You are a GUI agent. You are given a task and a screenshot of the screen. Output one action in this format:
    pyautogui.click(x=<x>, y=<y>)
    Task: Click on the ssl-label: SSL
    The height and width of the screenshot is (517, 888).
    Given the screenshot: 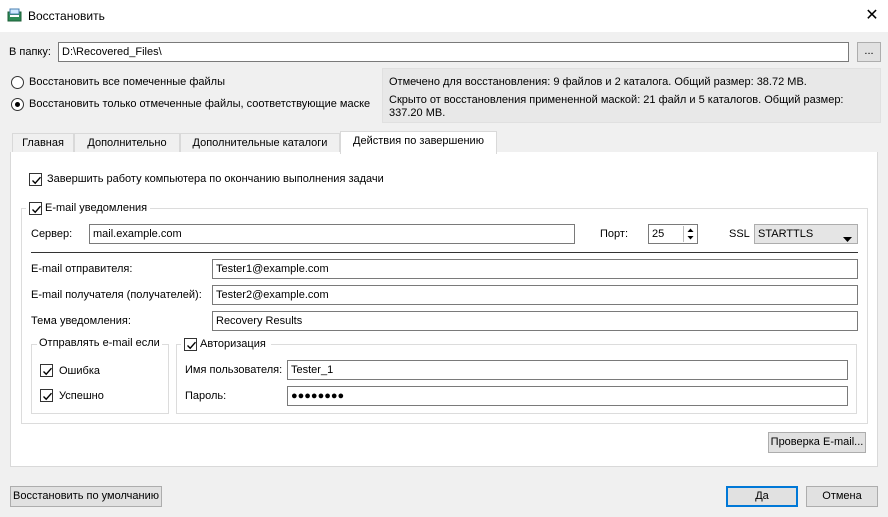 What is the action you would take?
    pyautogui.click(x=739, y=234)
    